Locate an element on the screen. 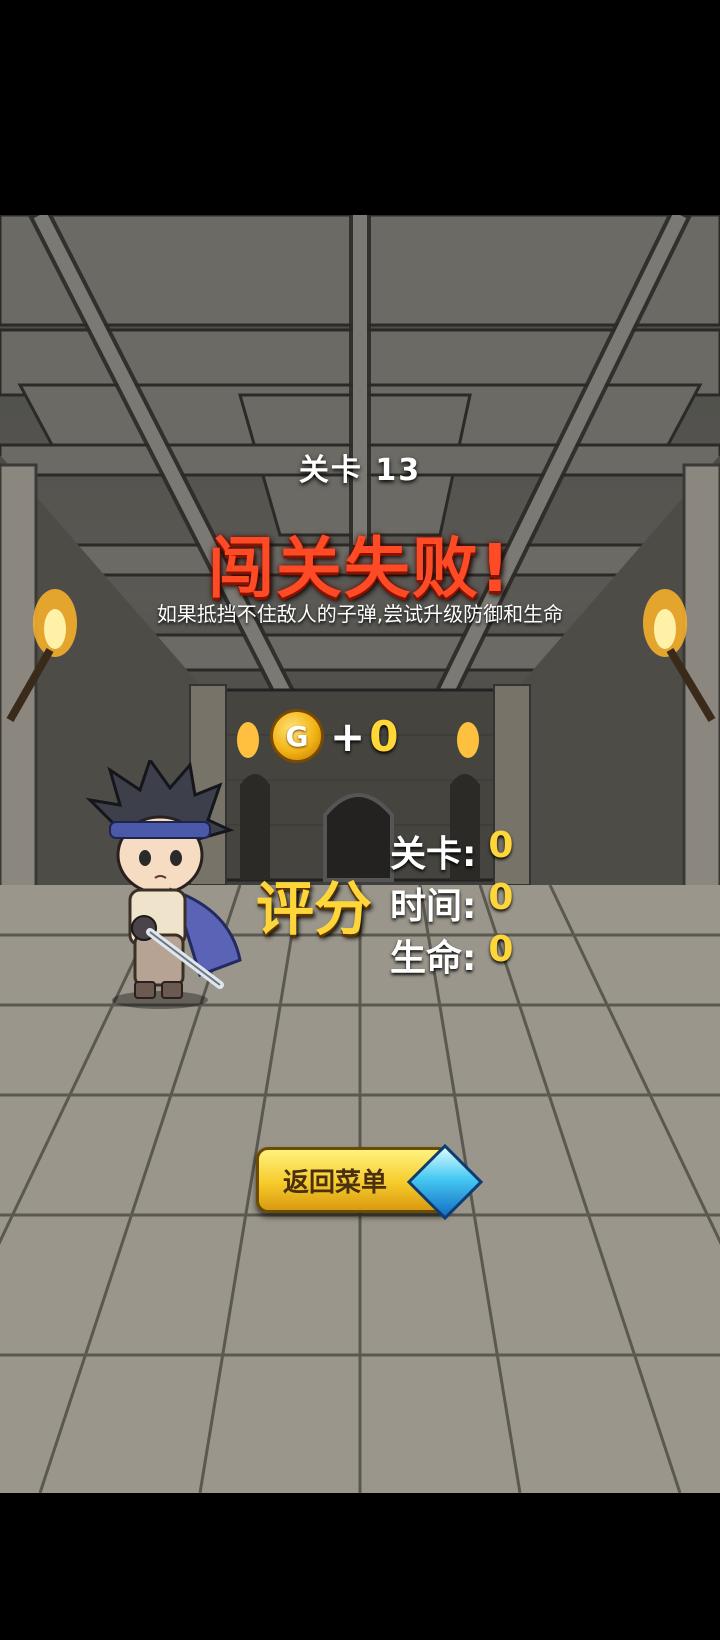 Image resolution: width=720 pixels, height=1640 pixels. reward-row: G + 0 is located at coordinates (334, 736).